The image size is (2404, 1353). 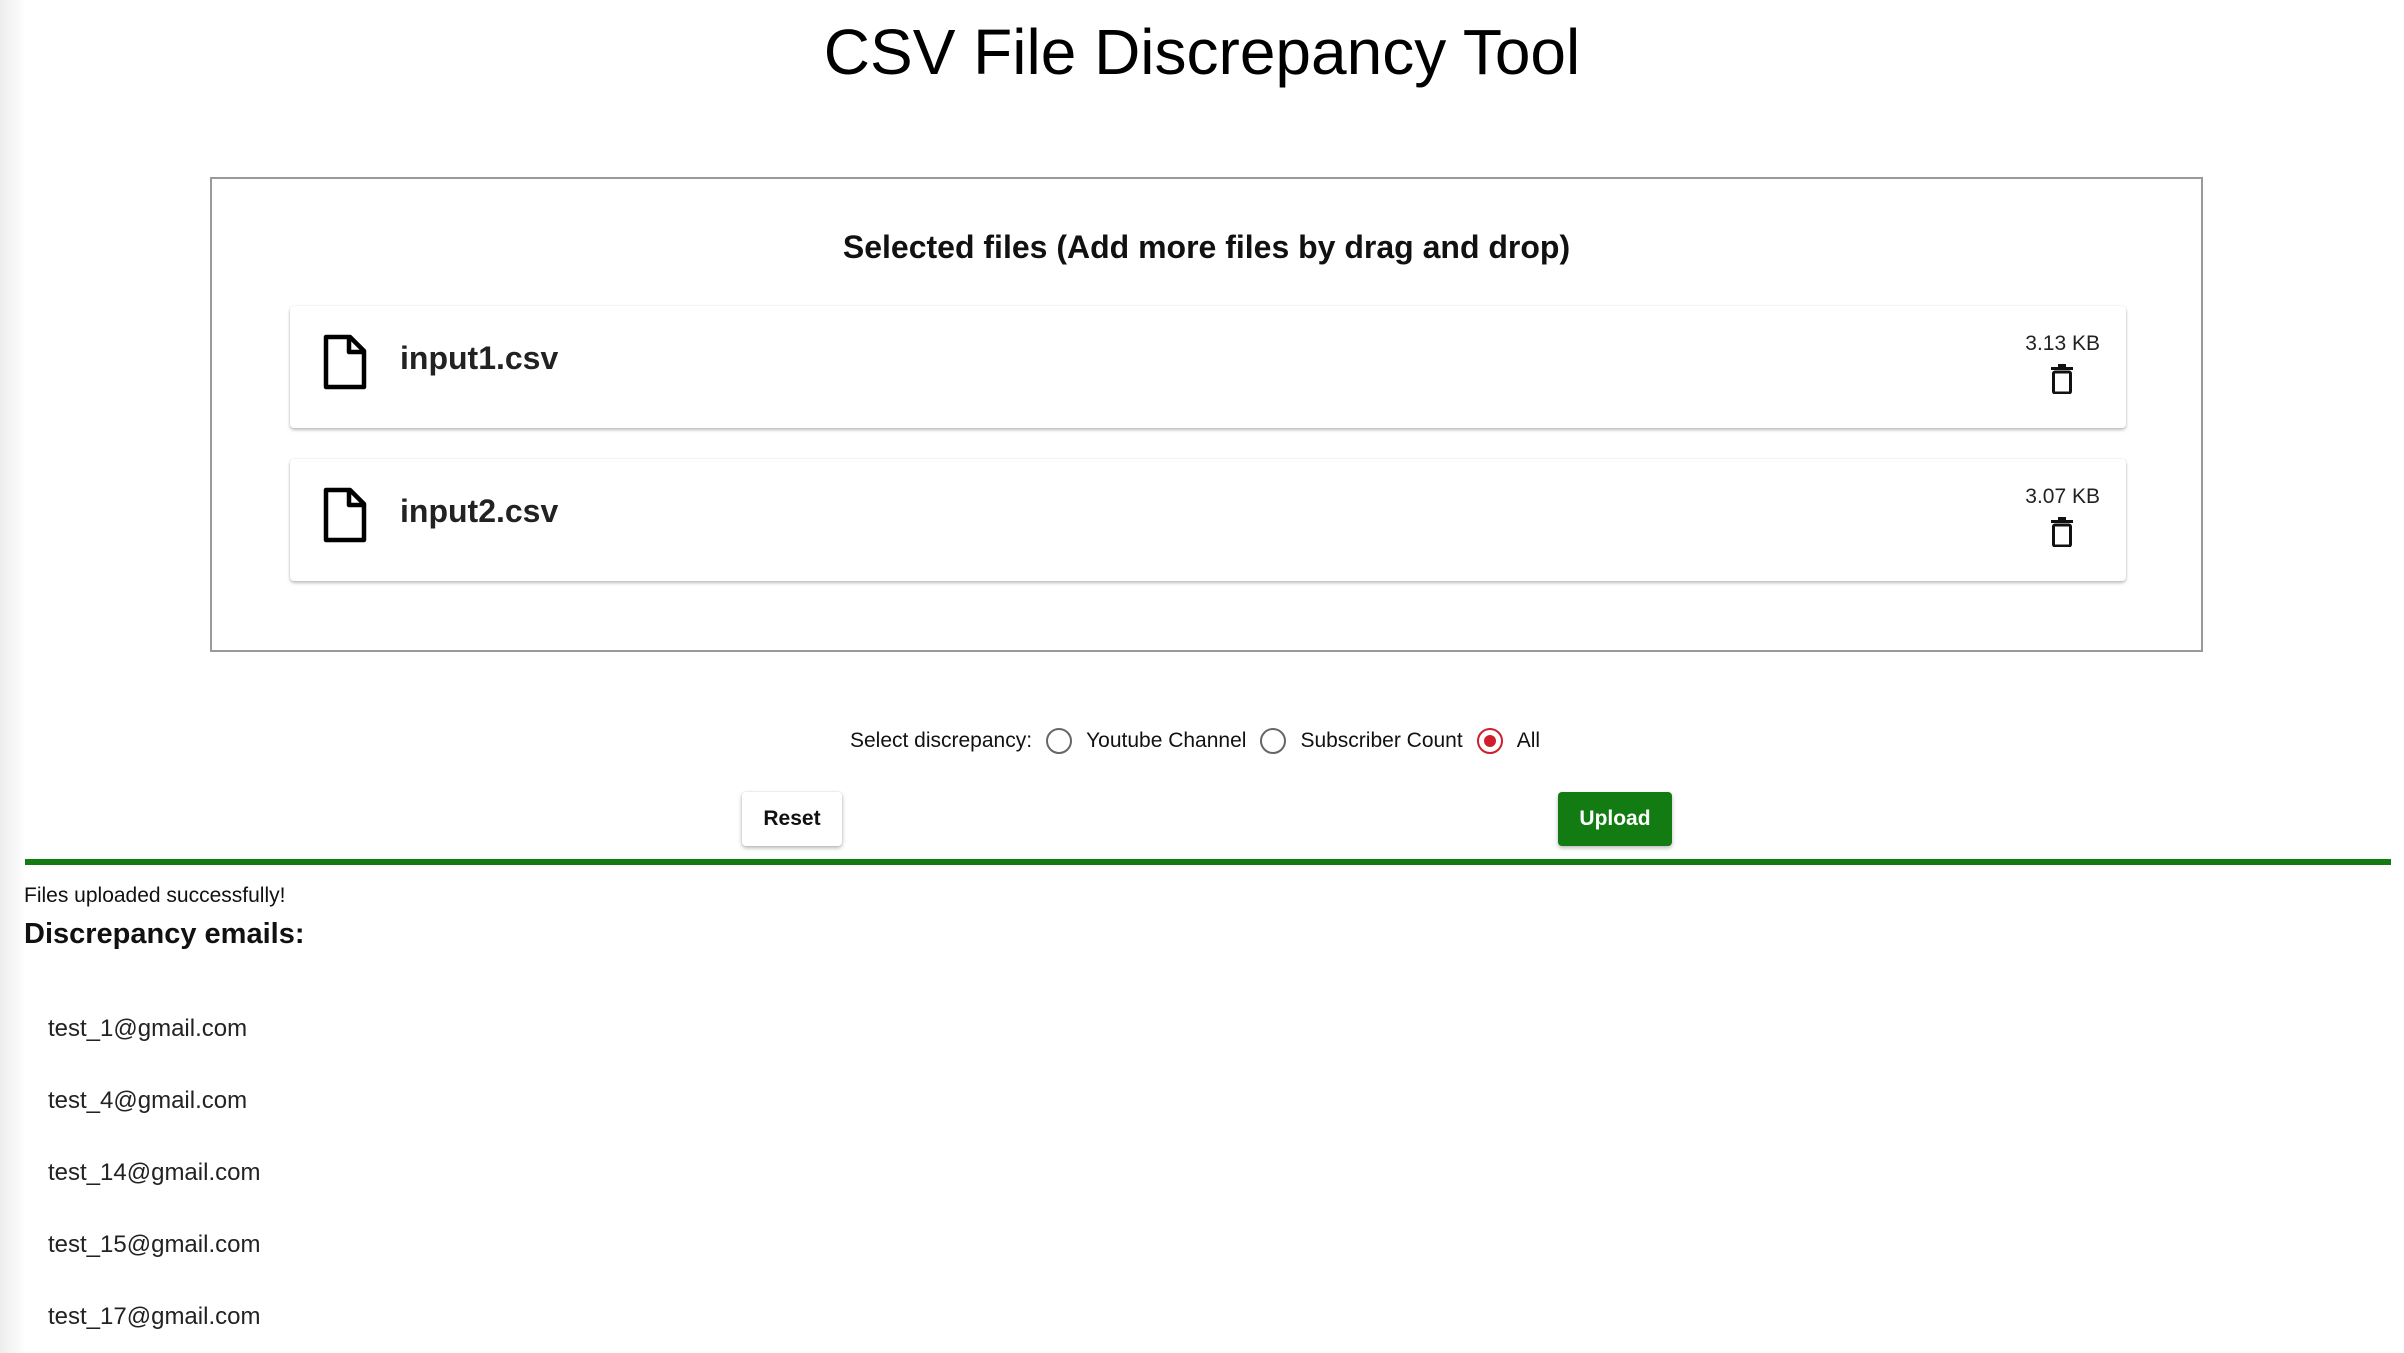 What do you see at coordinates (1528, 740) in the screenshot?
I see `radio-label: All` at bounding box center [1528, 740].